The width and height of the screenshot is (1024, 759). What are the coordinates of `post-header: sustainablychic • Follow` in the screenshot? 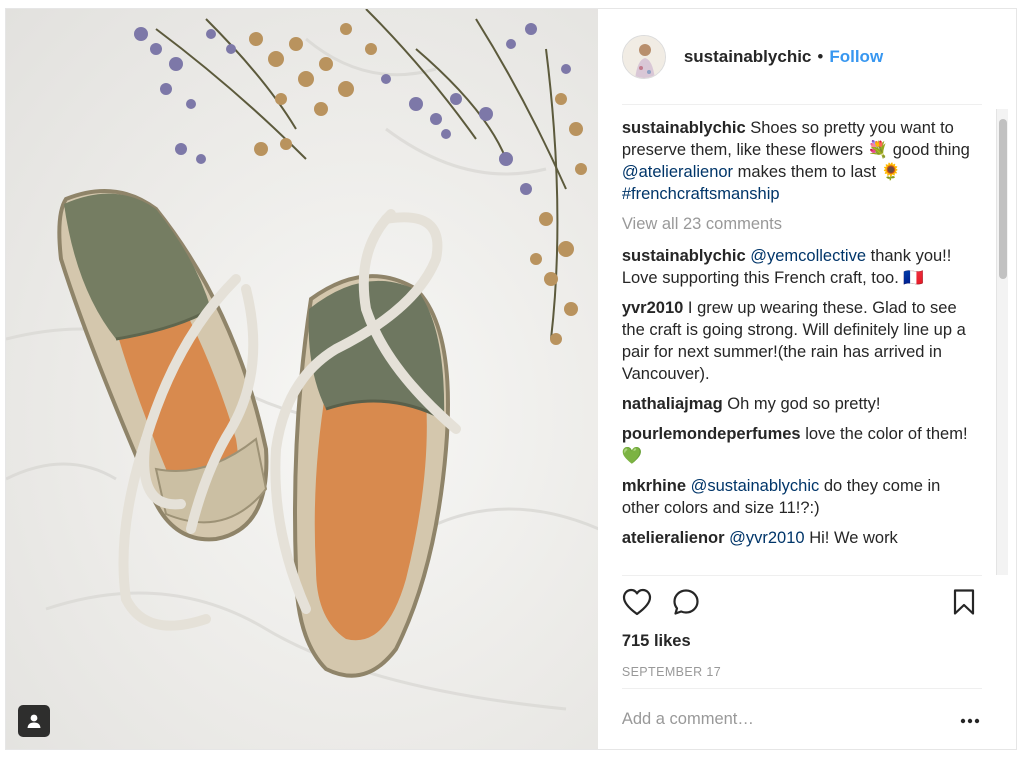 It's located at (801, 57).